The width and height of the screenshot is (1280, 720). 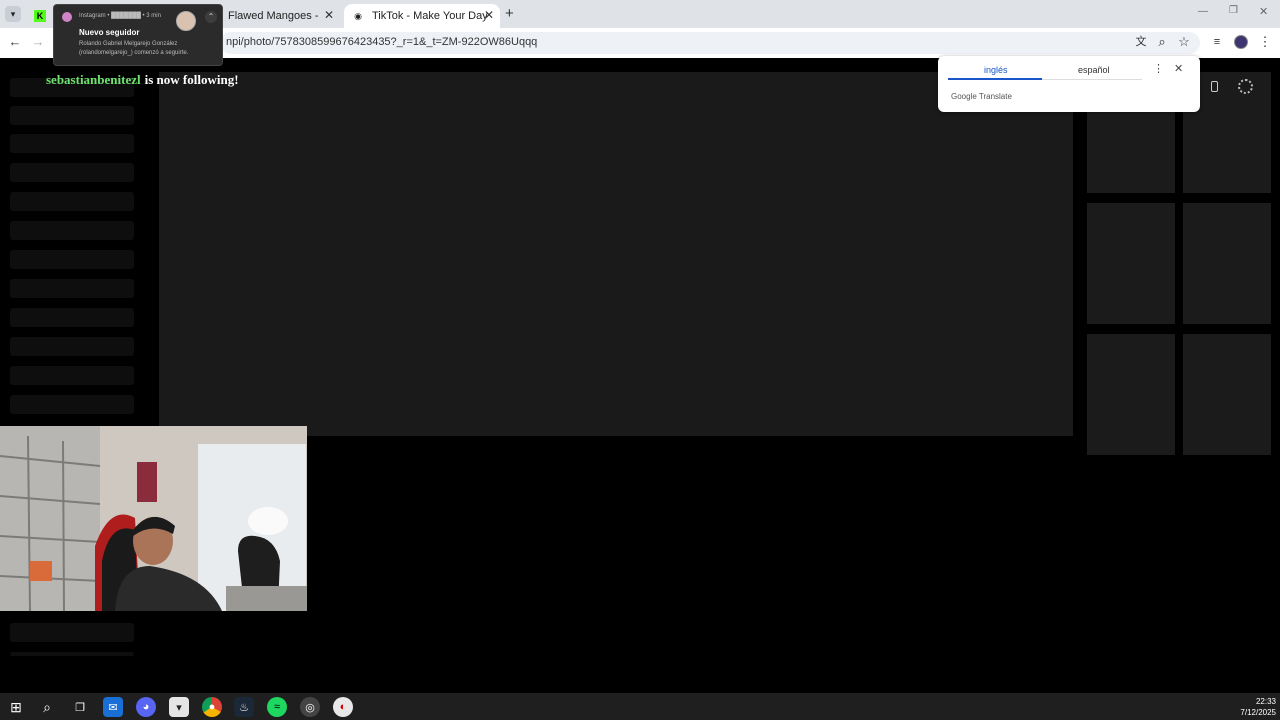 What do you see at coordinates (995, 79) in the screenshot?
I see `active-tab-indicator` at bounding box center [995, 79].